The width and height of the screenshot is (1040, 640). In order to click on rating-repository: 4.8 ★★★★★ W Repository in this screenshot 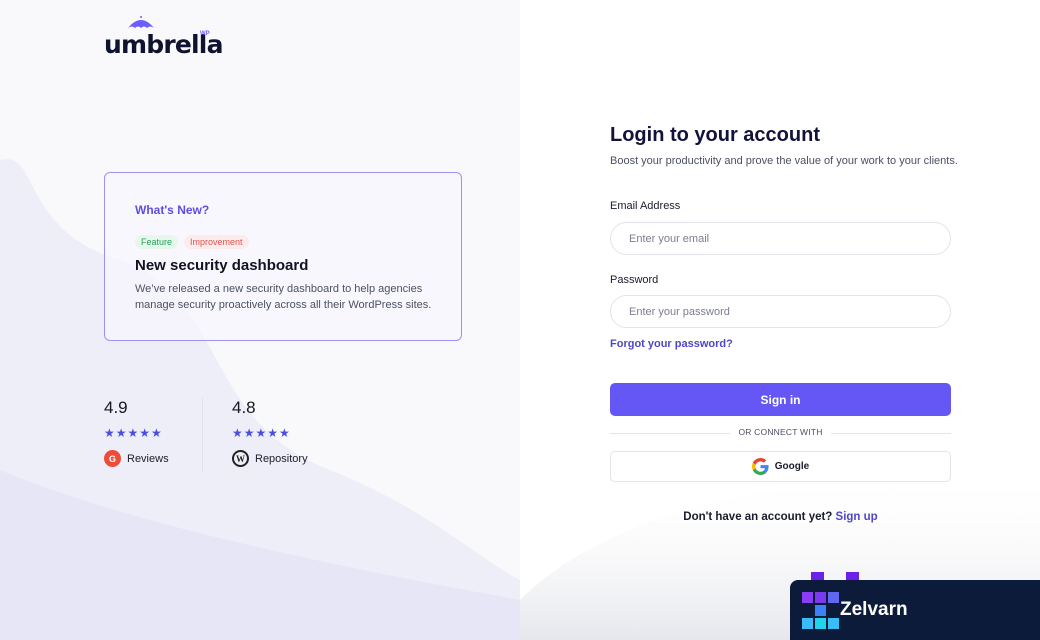, I will do `click(270, 432)`.